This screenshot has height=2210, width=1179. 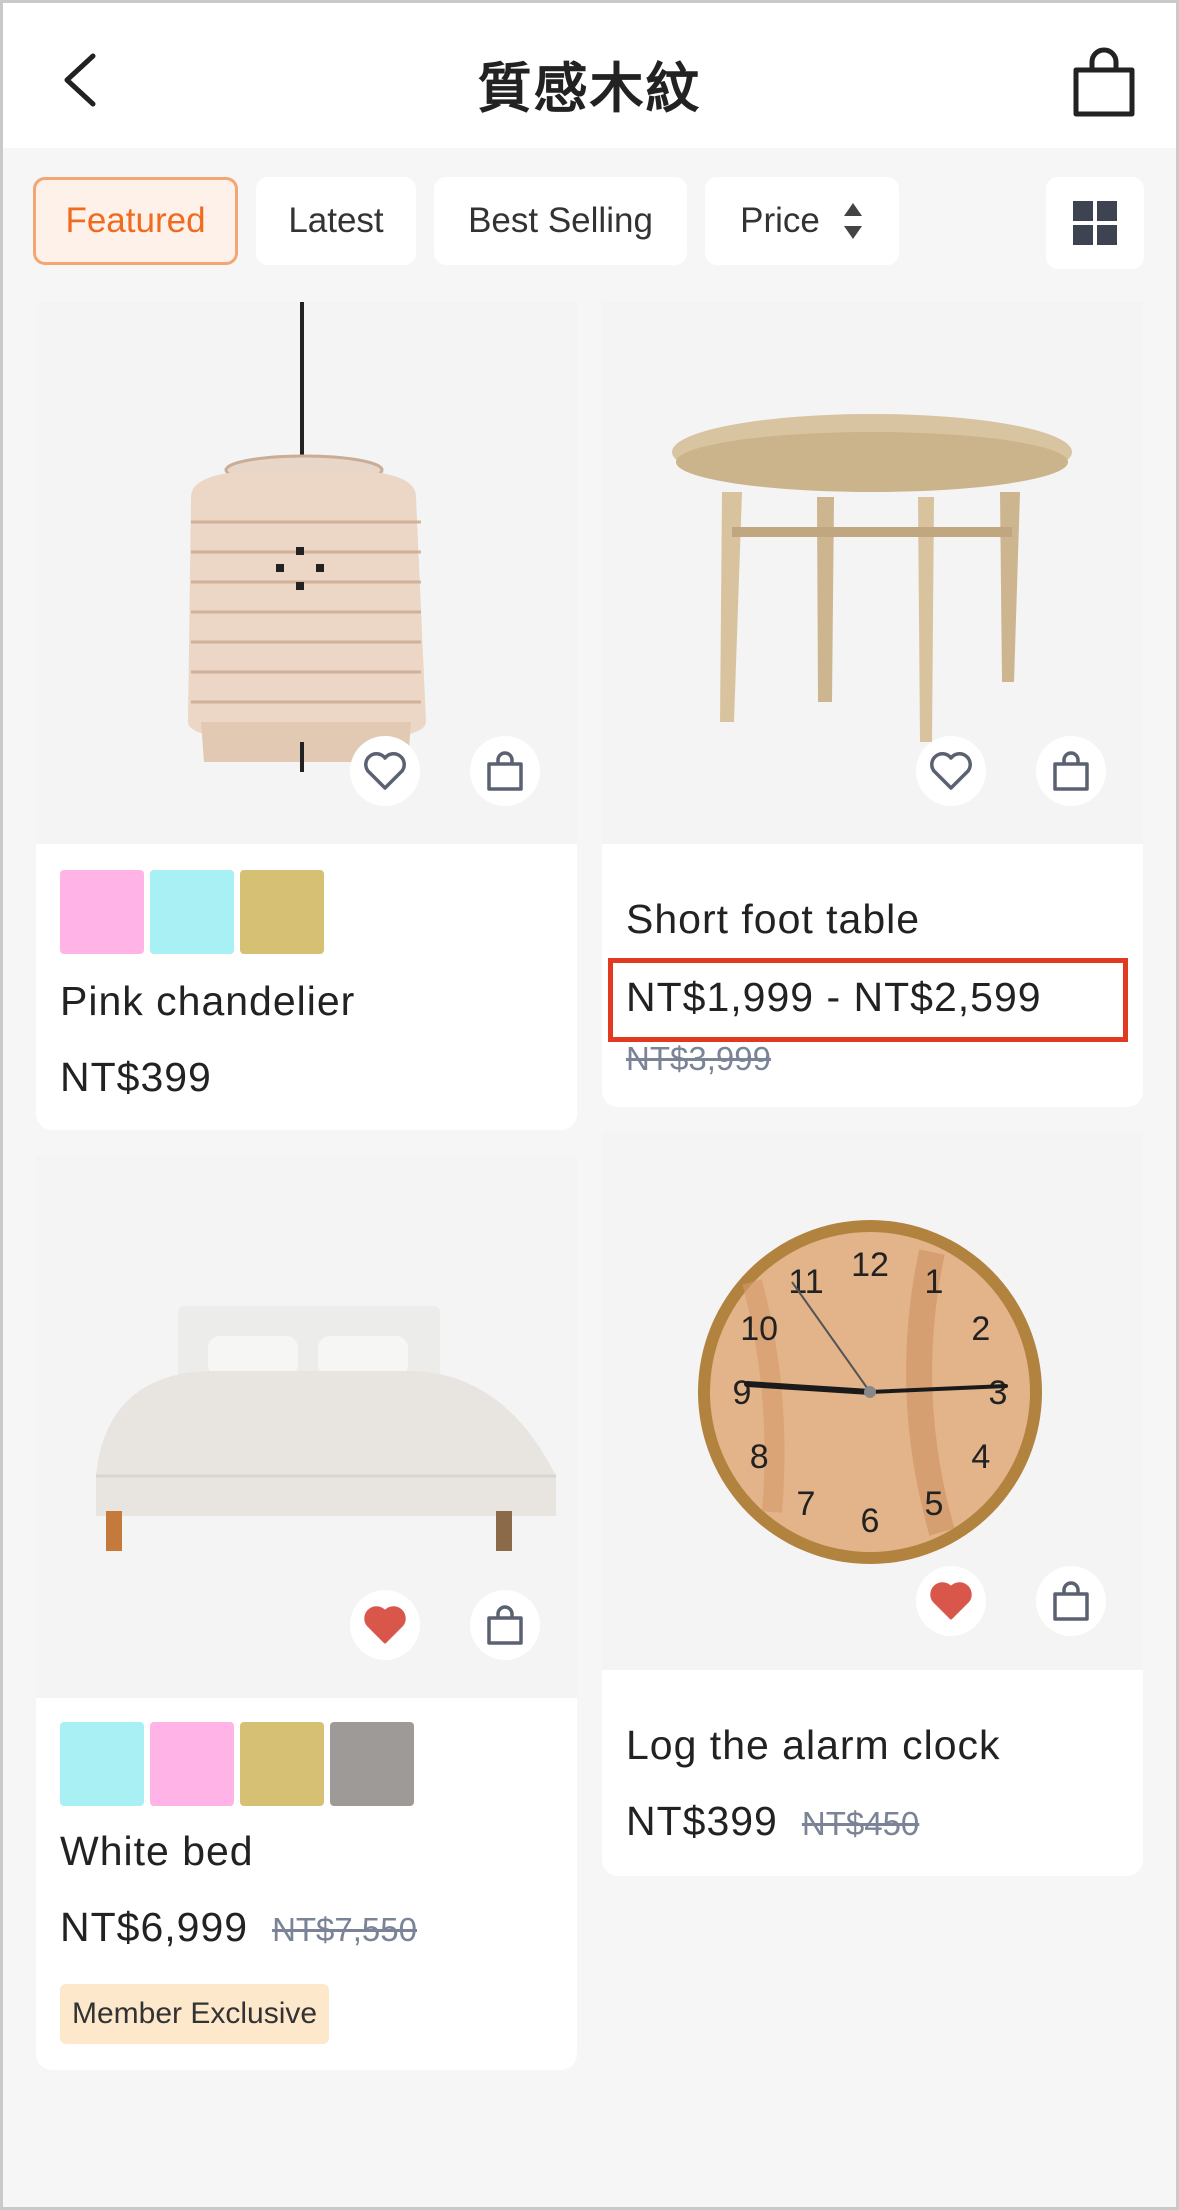 What do you see at coordinates (759, 1457) in the screenshot?
I see `clock-numeral: 8` at bounding box center [759, 1457].